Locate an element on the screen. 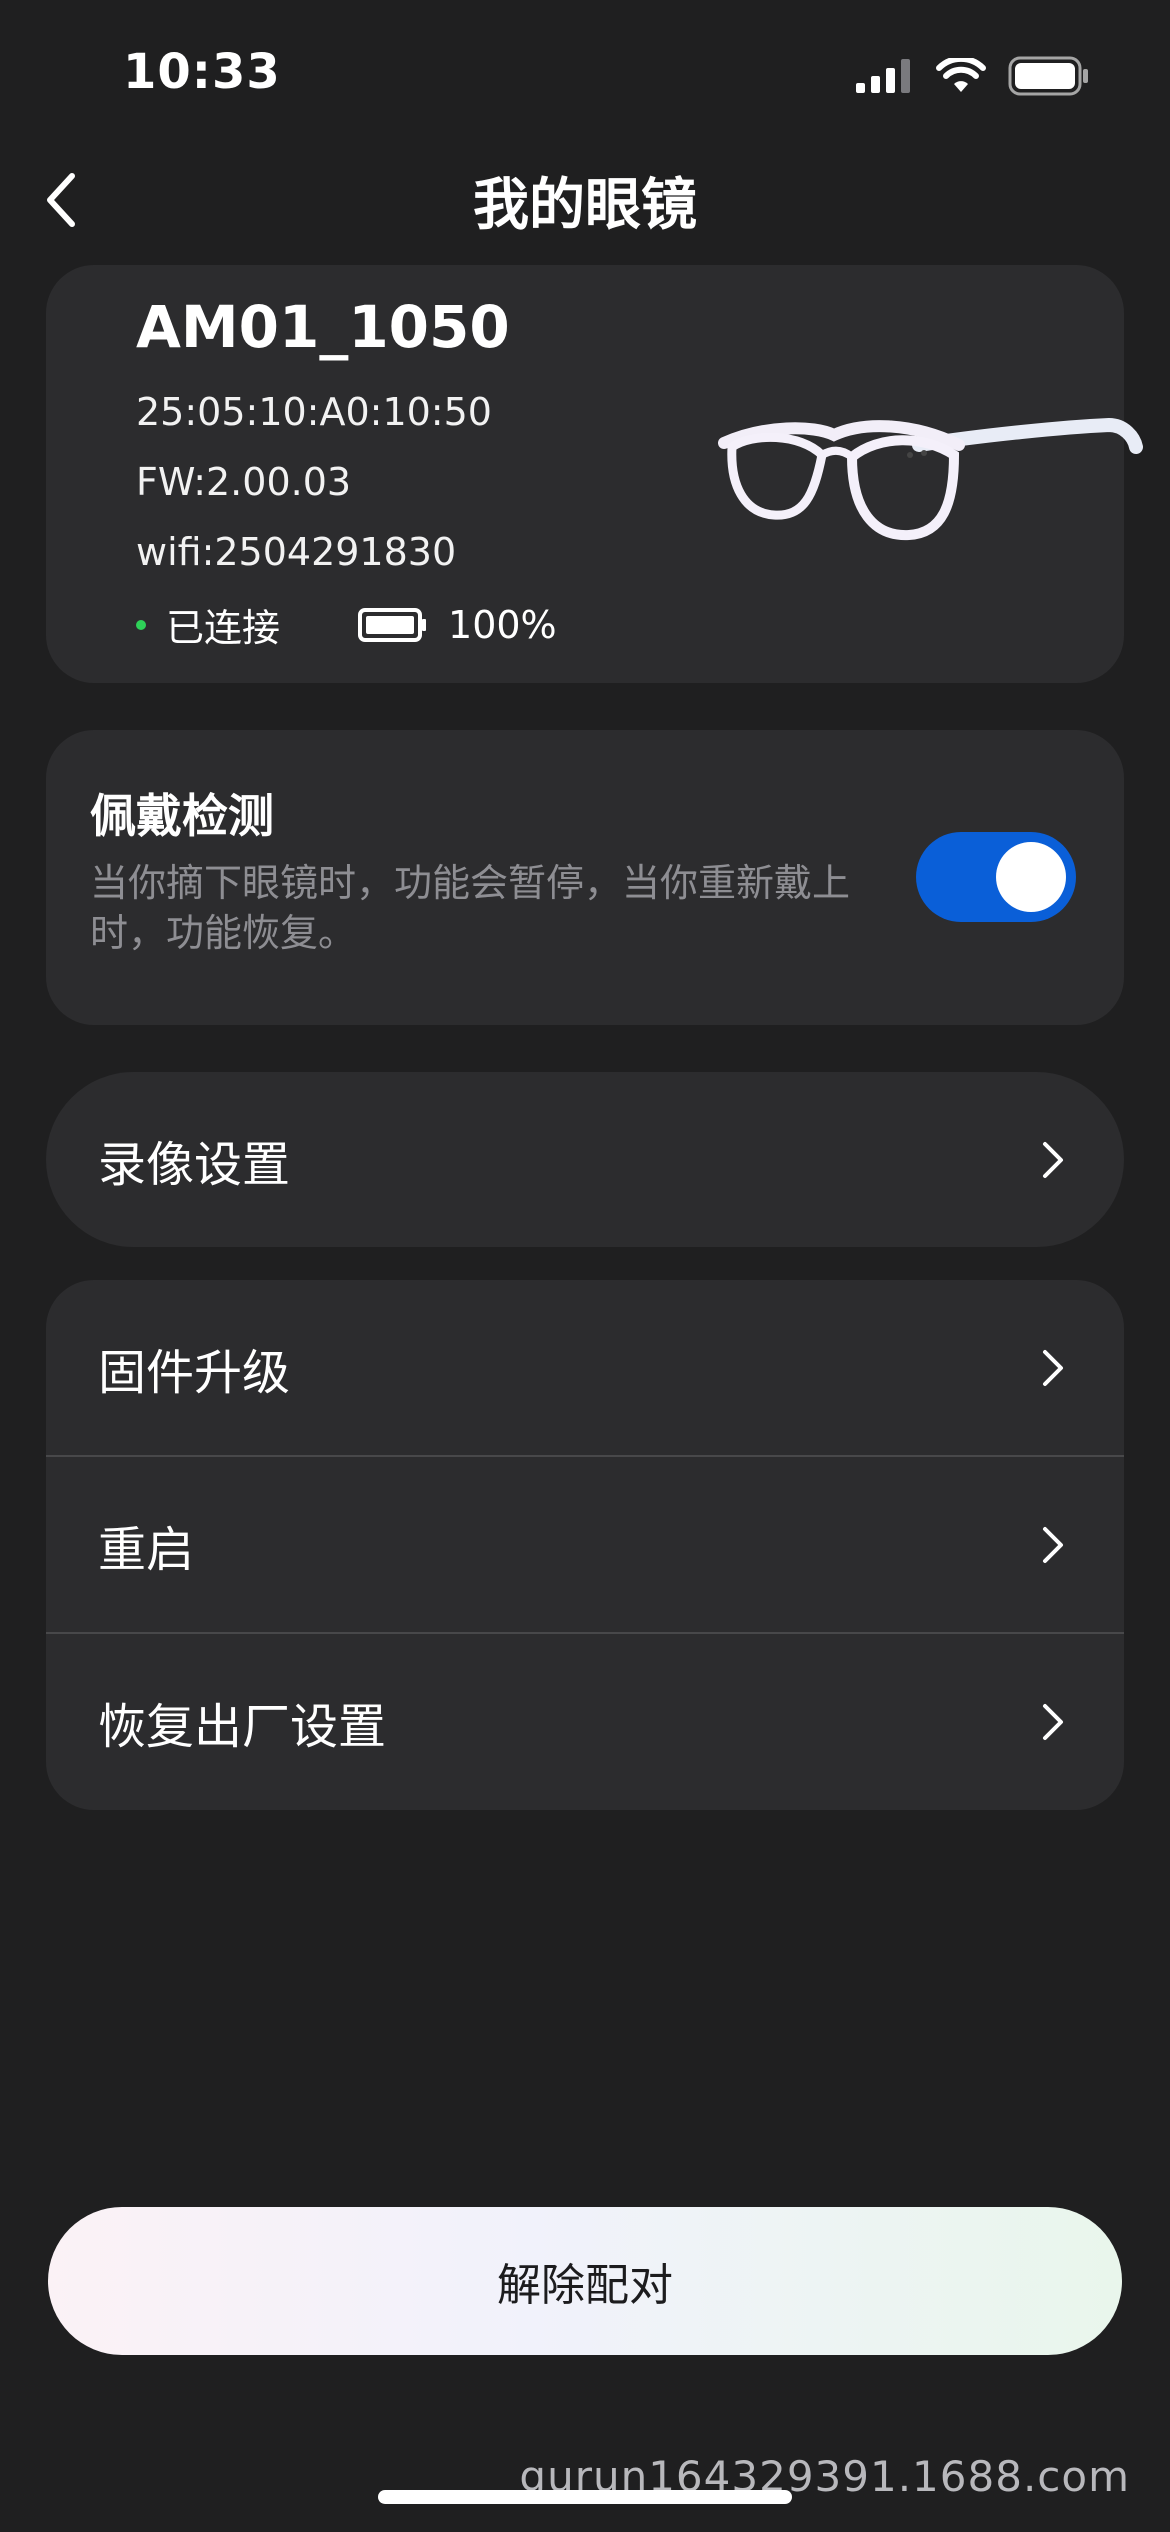  cellular-signal-icon is located at coordinates (883, 76).